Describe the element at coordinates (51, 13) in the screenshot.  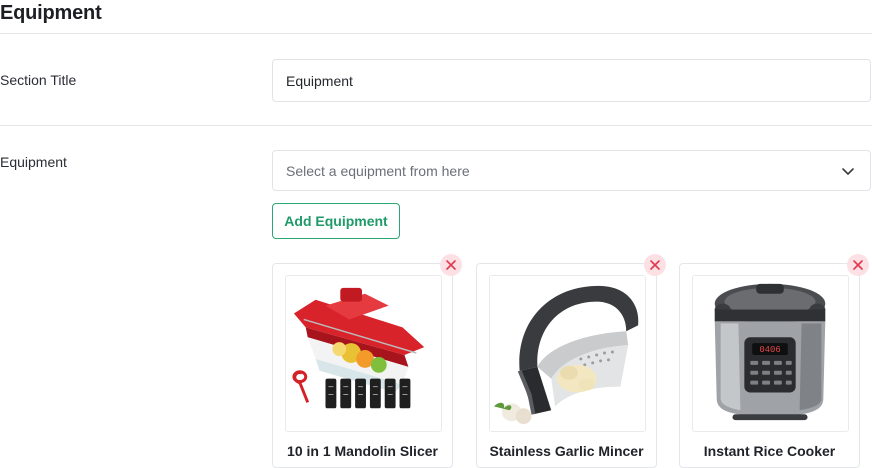
I see `page-title: Equipment` at that location.